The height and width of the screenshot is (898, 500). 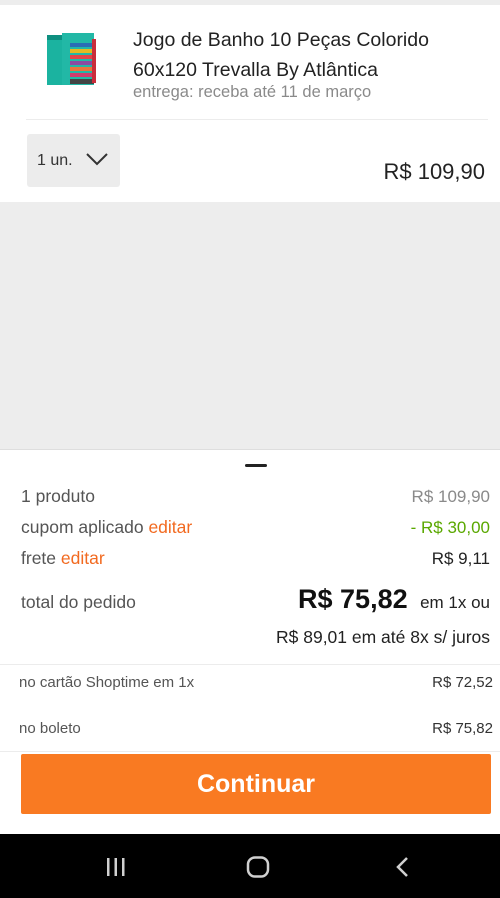 I want to click on home-icon, so click(x=258, y=867).